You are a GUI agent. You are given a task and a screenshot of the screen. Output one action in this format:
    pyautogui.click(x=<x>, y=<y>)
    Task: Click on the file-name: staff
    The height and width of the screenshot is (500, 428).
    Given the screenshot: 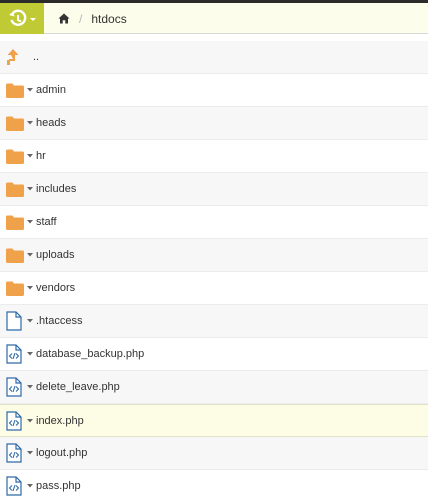 What is the action you would take?
    pyautogui.click(x=46, y=222)
    